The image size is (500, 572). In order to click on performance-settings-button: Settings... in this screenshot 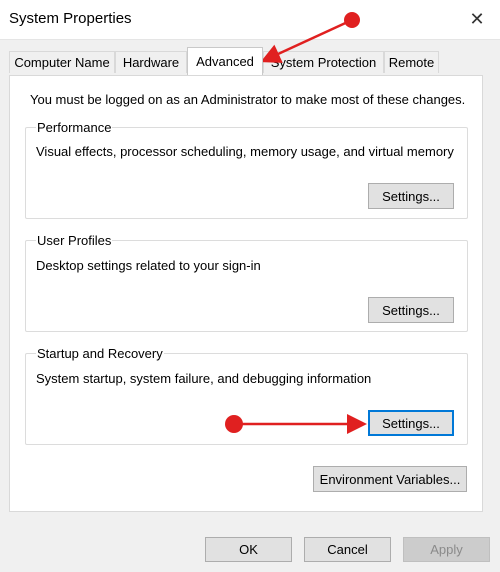, I will do `click(411, 196)`.